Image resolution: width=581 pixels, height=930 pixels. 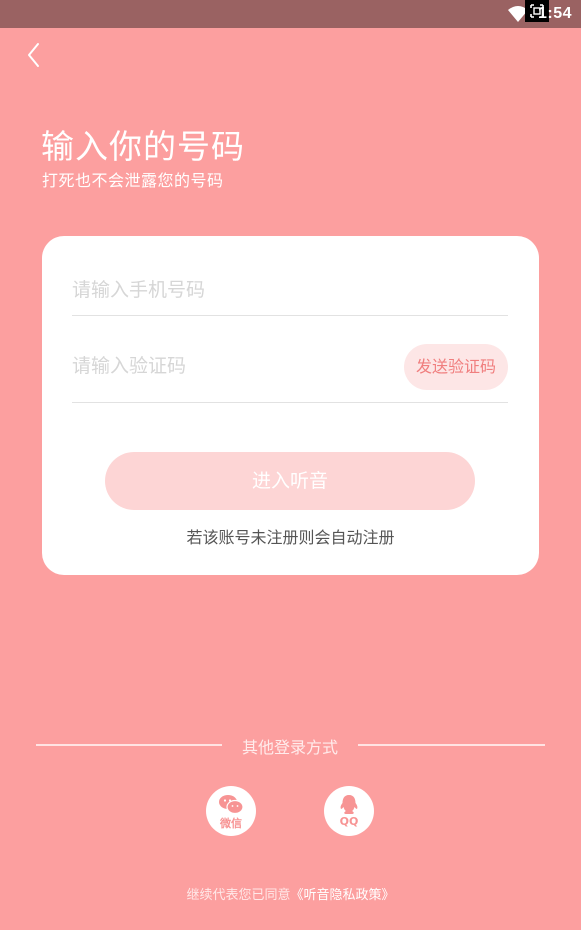 I want to click on page-title: 输入你的号码, so click(x=143, y=146).